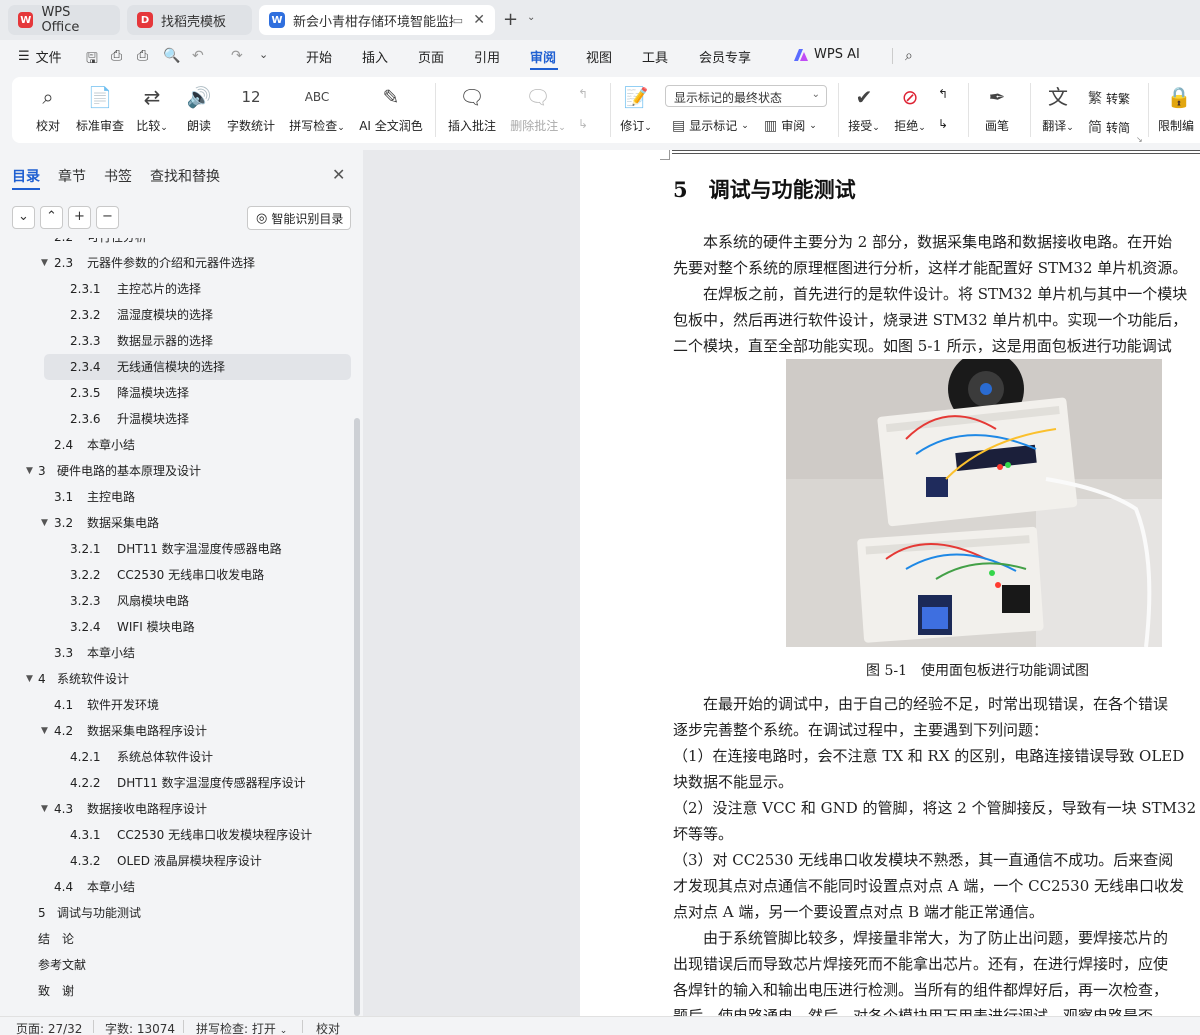 This screenshot has height=1035, width=1200. Describe the element at coordinates (328, 1027) in the screenshot. I see `proof-indicator: 校对` at that location.